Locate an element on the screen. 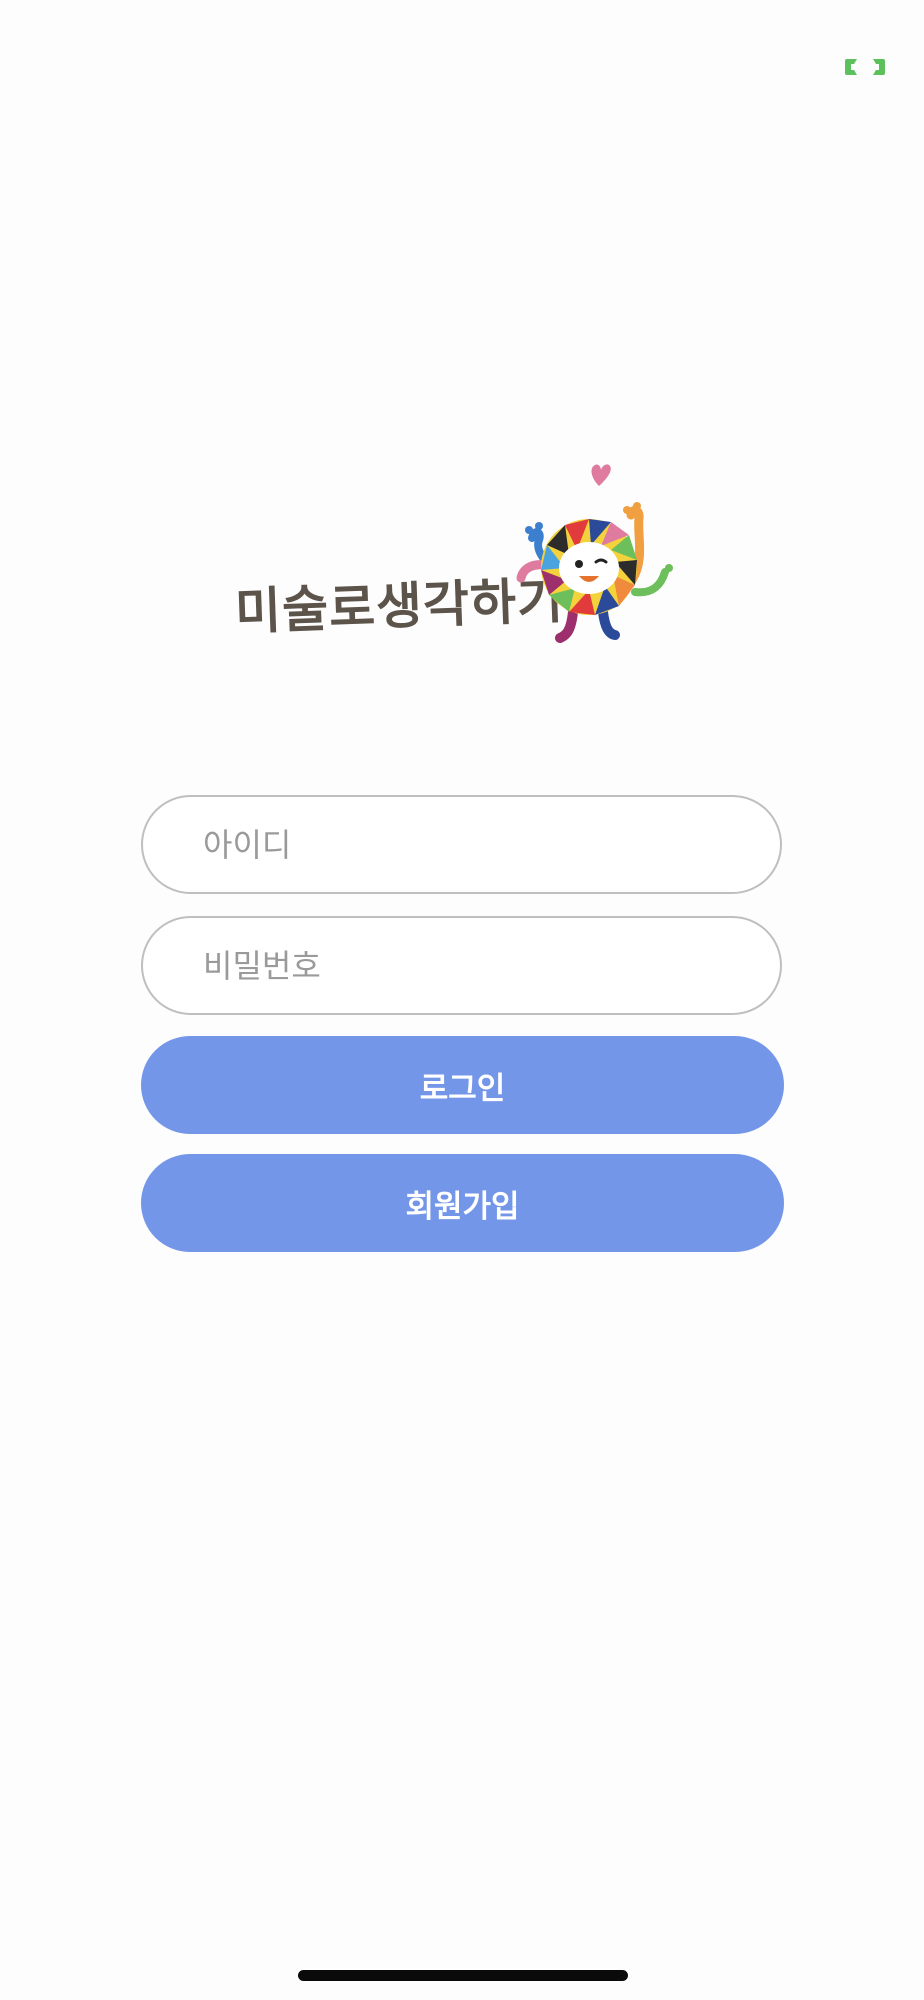 Image resolution: width=924 pixels, height=2000 pixels. mascot-logo-icon is located at coordinates (594, 553).